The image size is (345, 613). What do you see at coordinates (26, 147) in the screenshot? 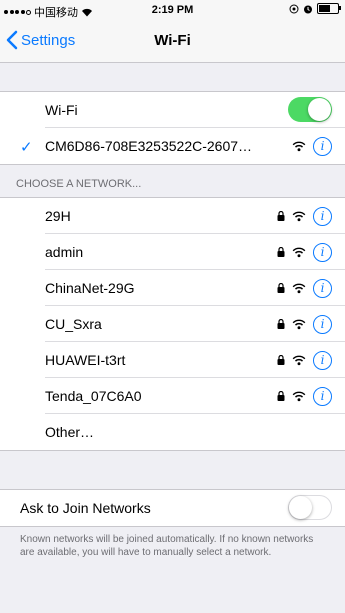
I see `checkmark-icon: ✓` at bounding box center [26, 147].